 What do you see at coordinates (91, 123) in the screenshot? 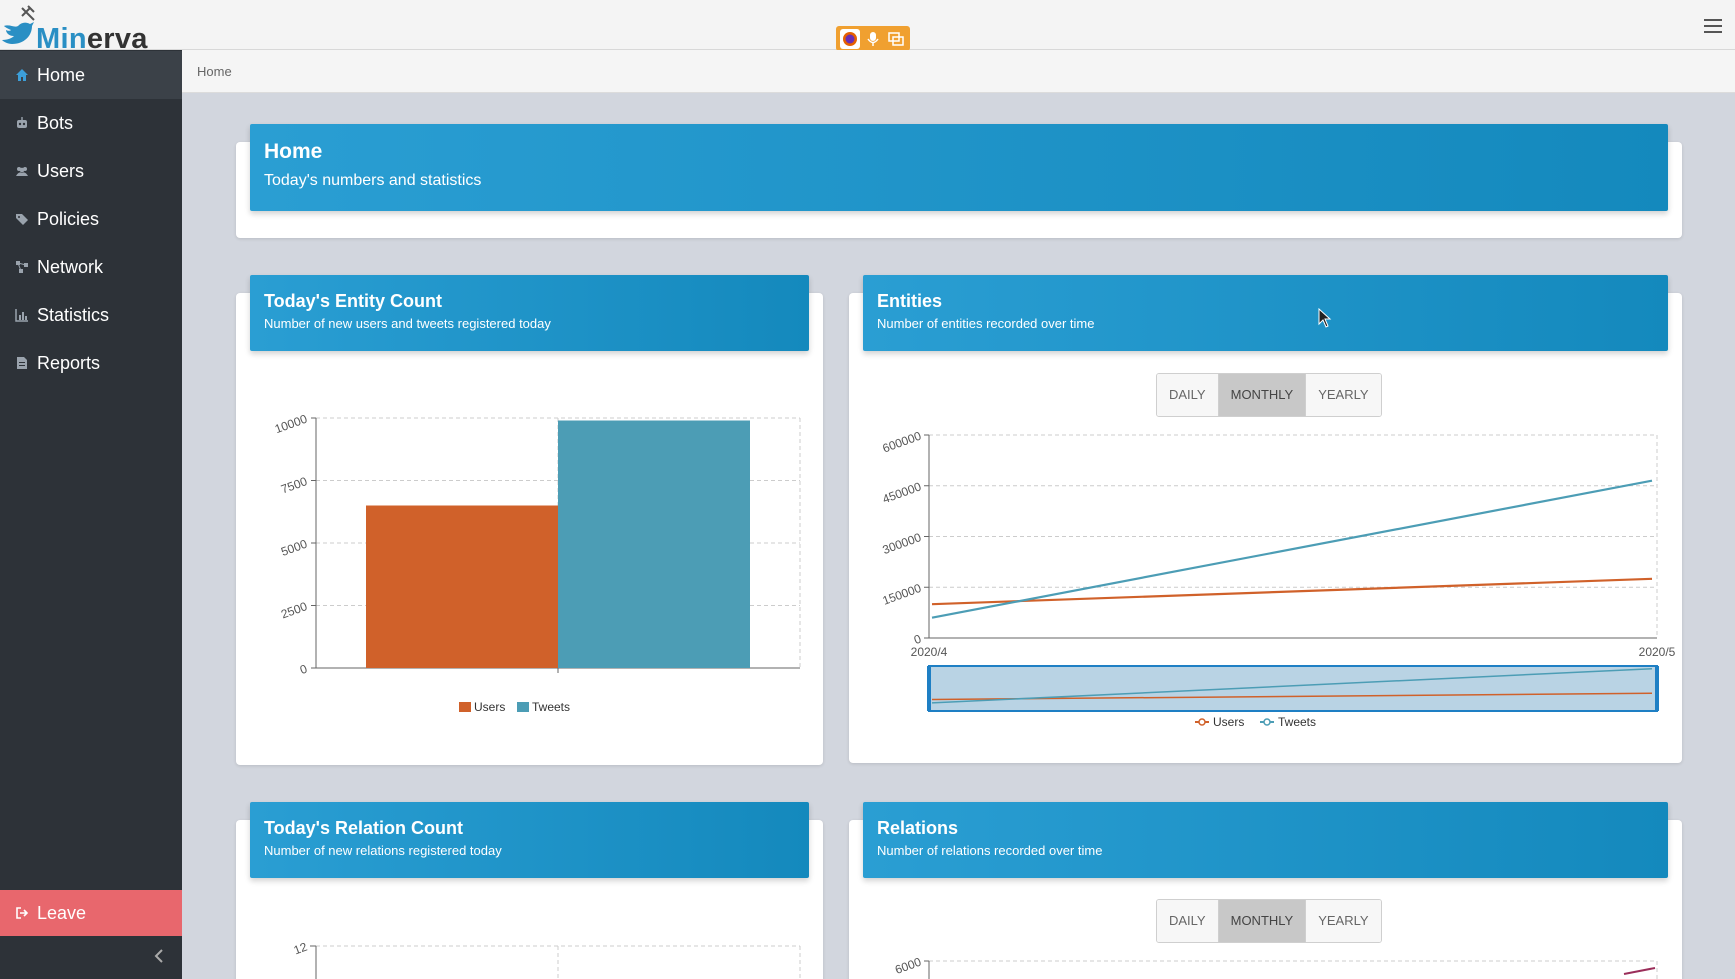
I see `sidebar-item-bots: Bots` at bounding box center [91, 123].